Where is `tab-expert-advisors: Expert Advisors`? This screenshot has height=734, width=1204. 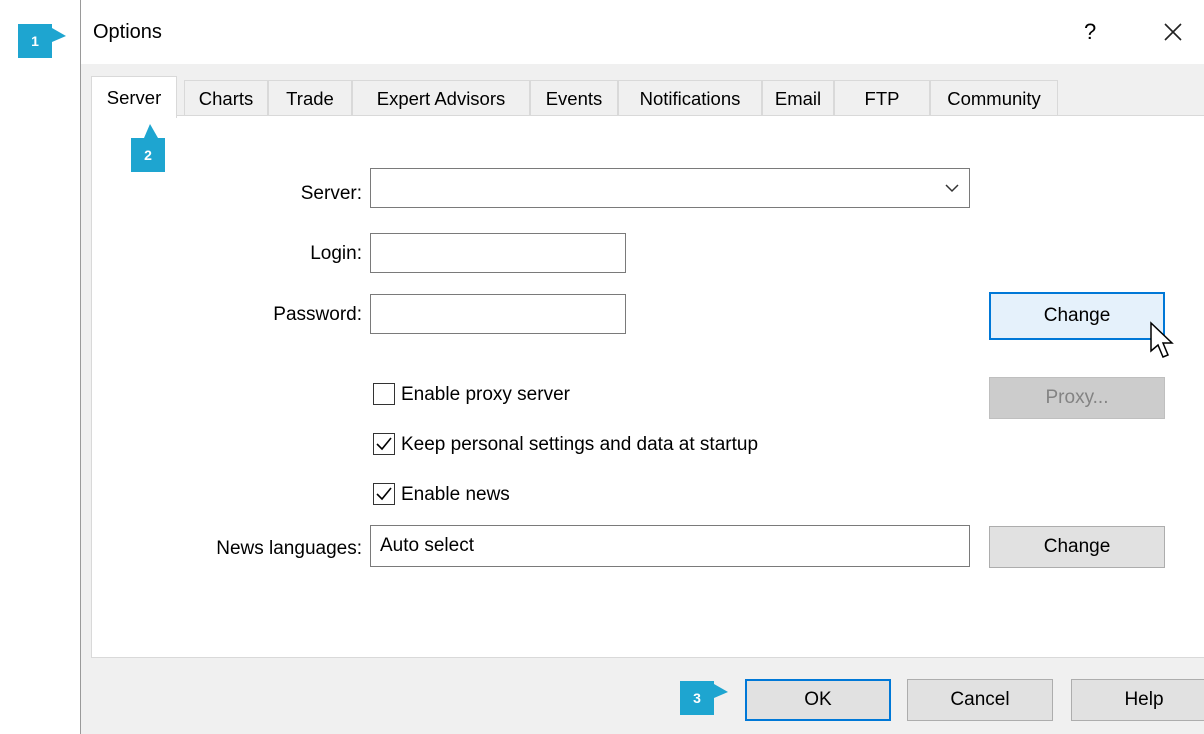
tab-expert-advisors: Expert Advisors is located at coordinates (441, 98).